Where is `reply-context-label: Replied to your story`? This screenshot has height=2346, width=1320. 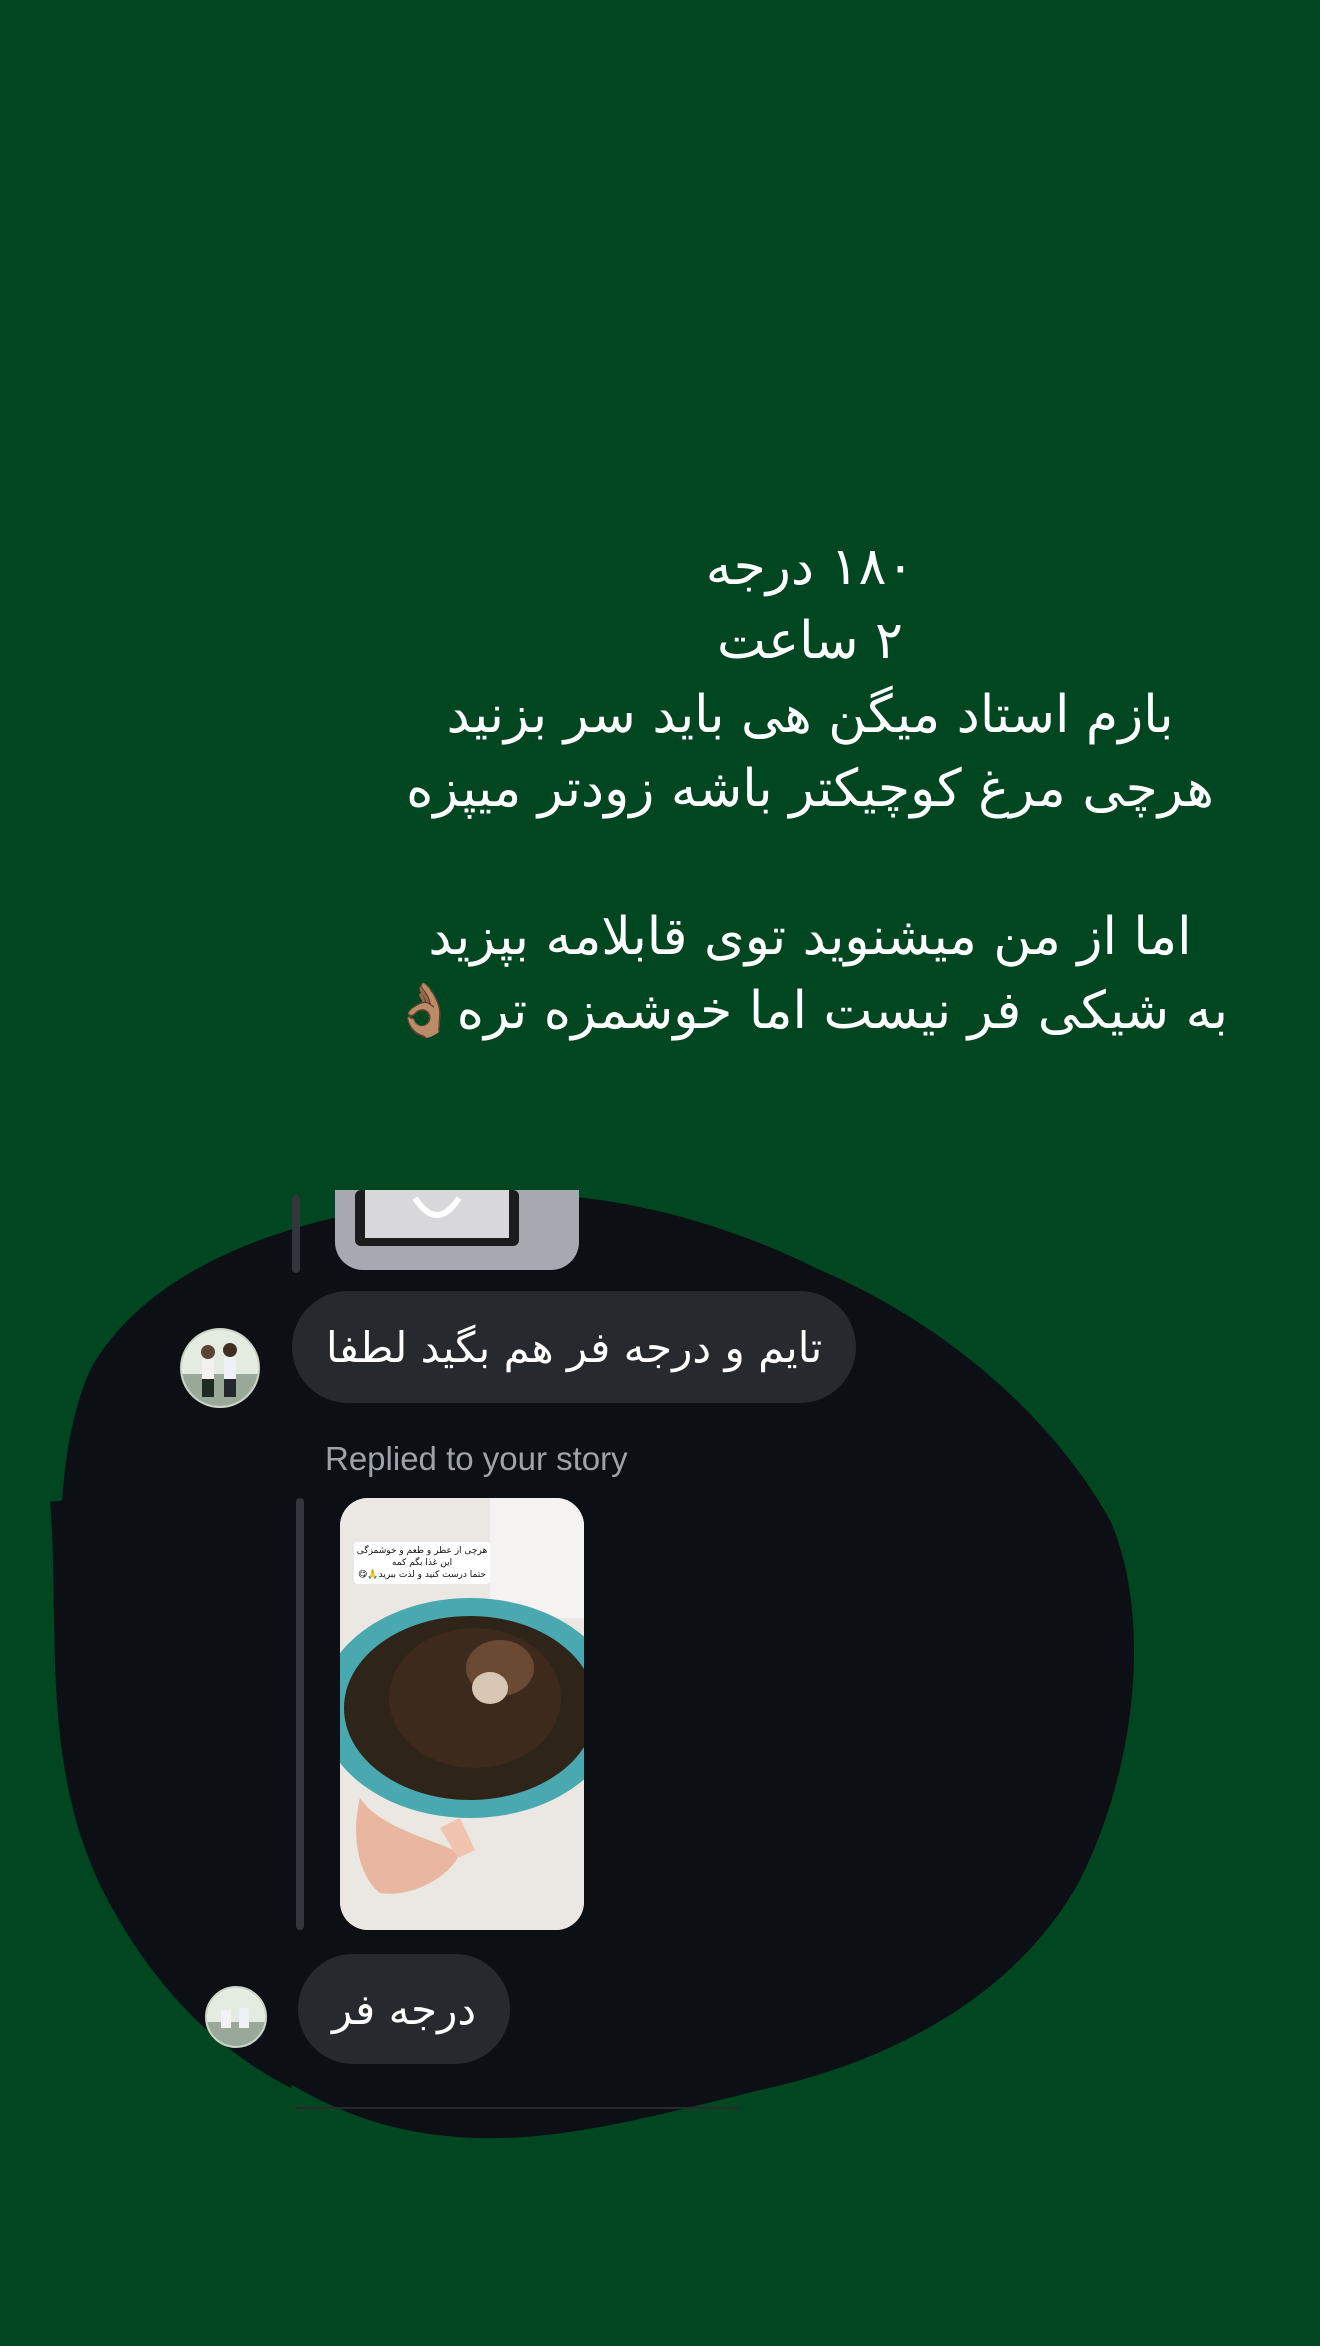 reply-context-label: Replied to your story is located at coordinates (476, 1458).